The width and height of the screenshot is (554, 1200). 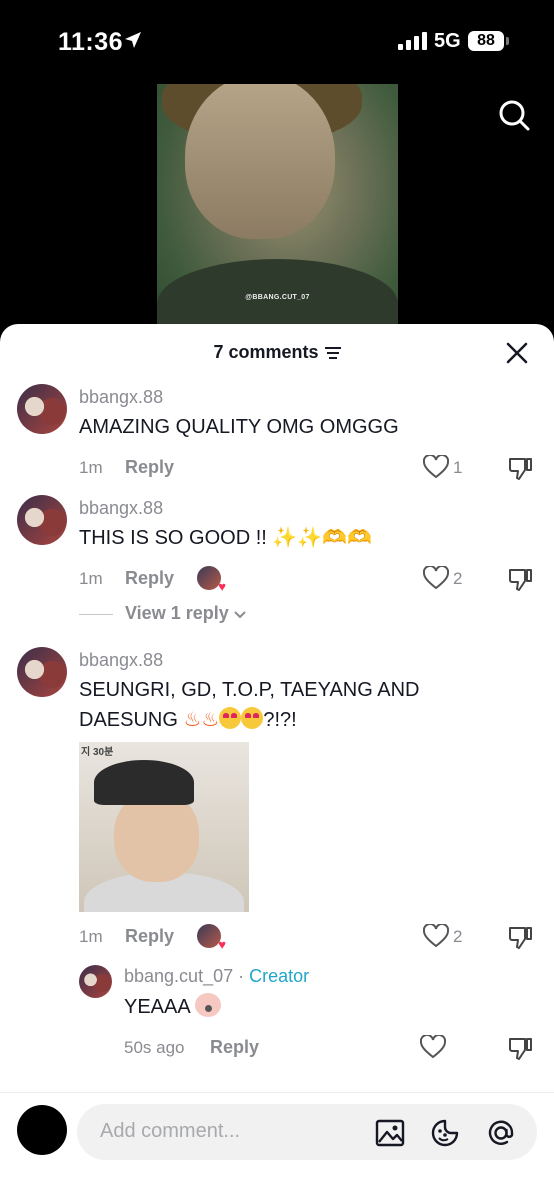 I want to click on reply-time: 50s ago, so click(x=154, y=1047).